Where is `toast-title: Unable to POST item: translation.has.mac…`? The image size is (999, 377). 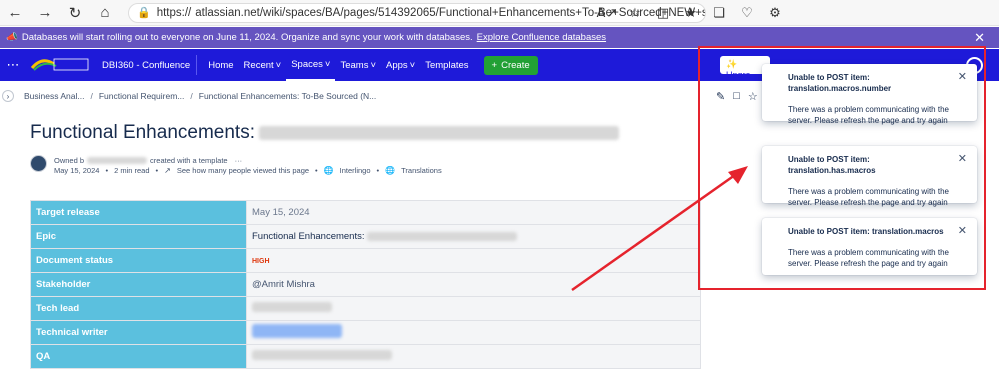
toast-title: Unable to POST item: translation.has.mac… is located at coordinates (832, 165).